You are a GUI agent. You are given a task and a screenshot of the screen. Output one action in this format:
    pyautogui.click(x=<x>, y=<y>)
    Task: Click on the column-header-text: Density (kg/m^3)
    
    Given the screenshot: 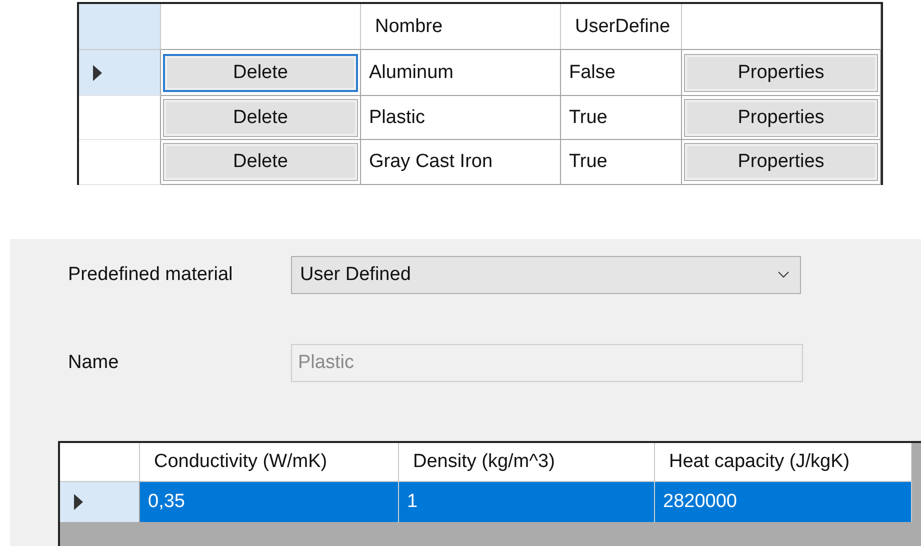 What is the action you would take?
    pyautogui.click(x=484, y=462)
    